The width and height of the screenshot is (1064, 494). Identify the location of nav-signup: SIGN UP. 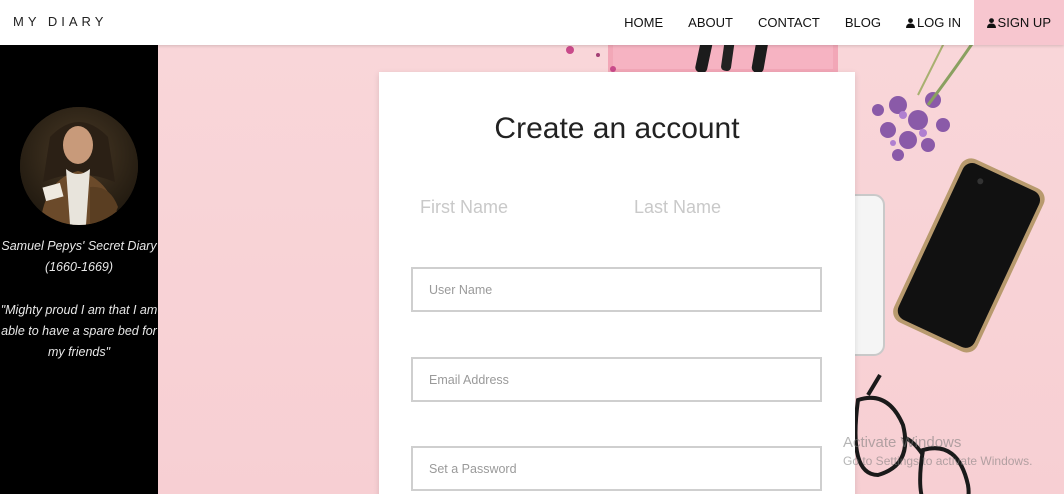
(1018, 22).